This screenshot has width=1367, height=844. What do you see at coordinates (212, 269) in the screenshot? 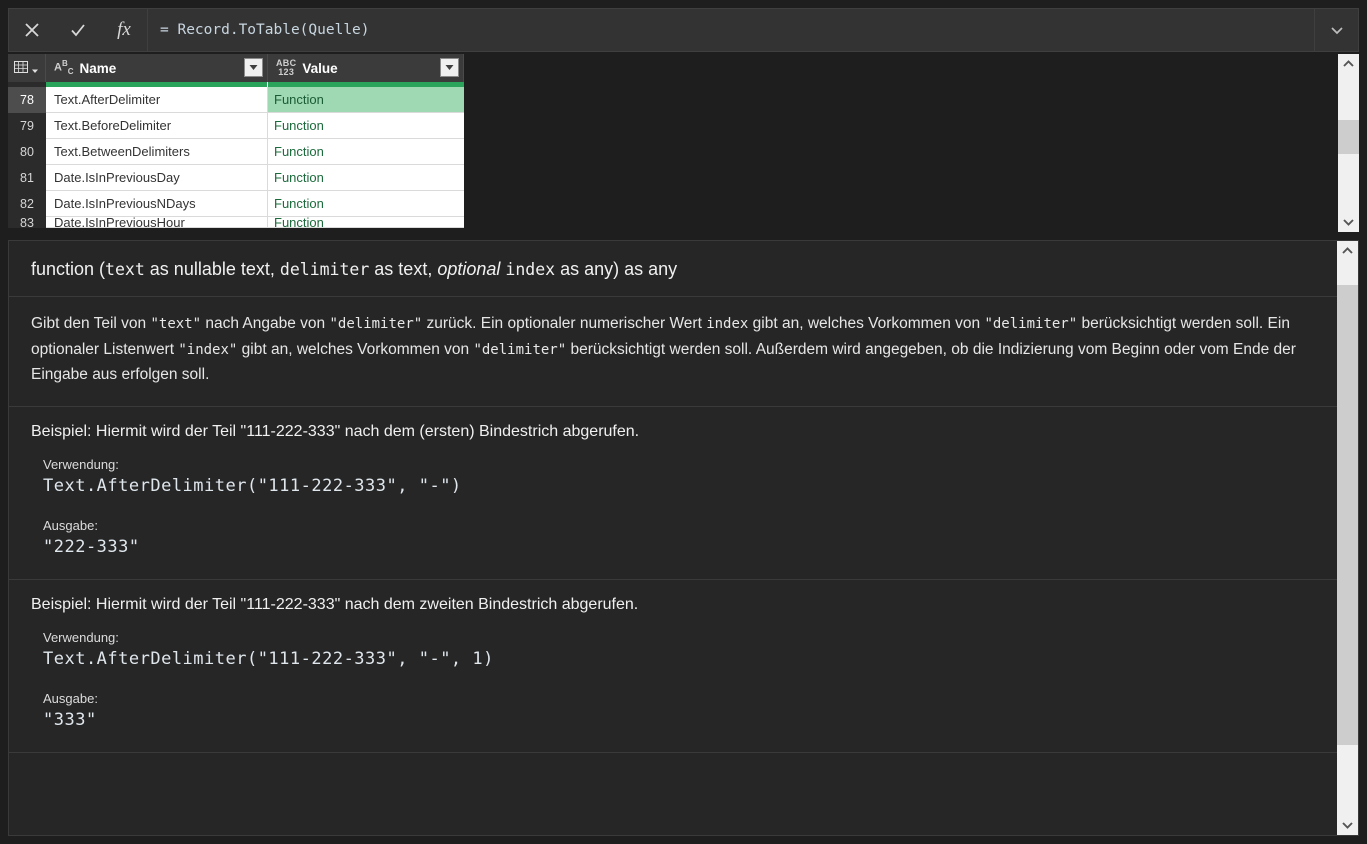
I see `param-text-type: as nullable text,` at bounding box center [212, 269].